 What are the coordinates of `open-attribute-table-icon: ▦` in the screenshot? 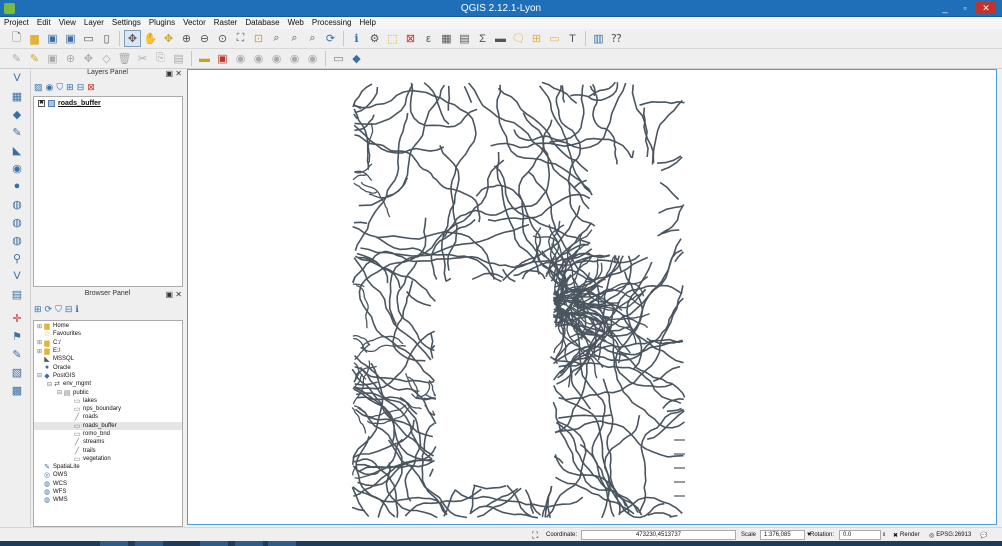 It's located at (446, 38).